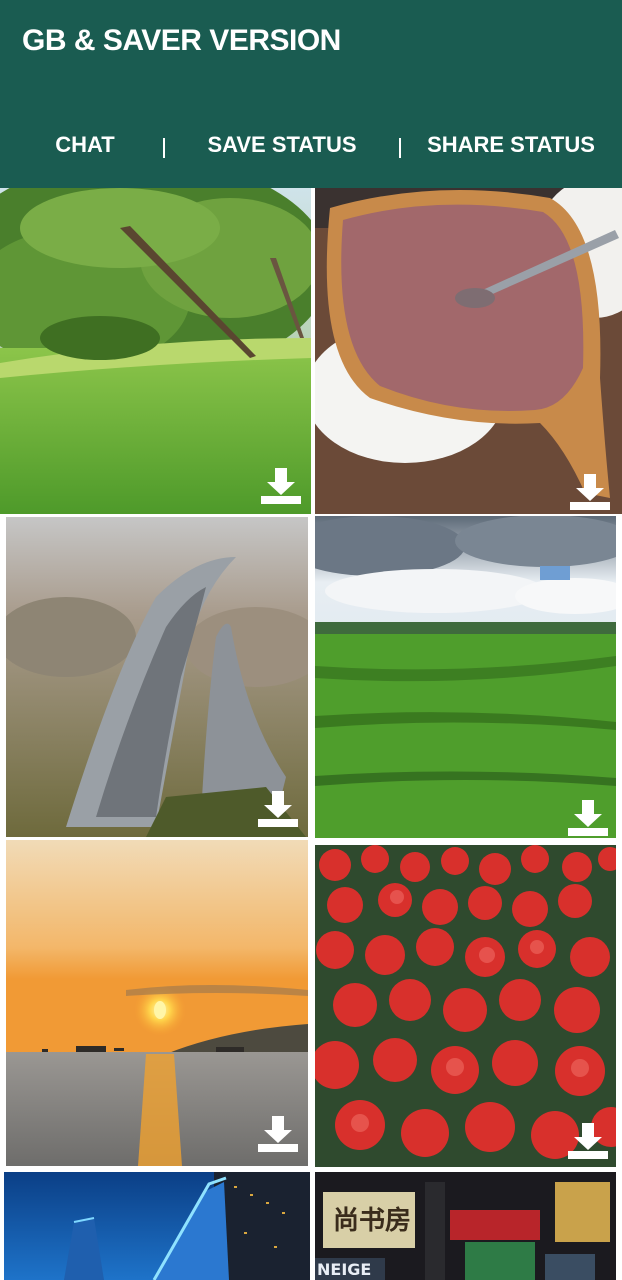  What do you see at coordinates (85, 145) in the screenshot?
I see `tab-chat: CHAT` at bounding box center [85, 145].